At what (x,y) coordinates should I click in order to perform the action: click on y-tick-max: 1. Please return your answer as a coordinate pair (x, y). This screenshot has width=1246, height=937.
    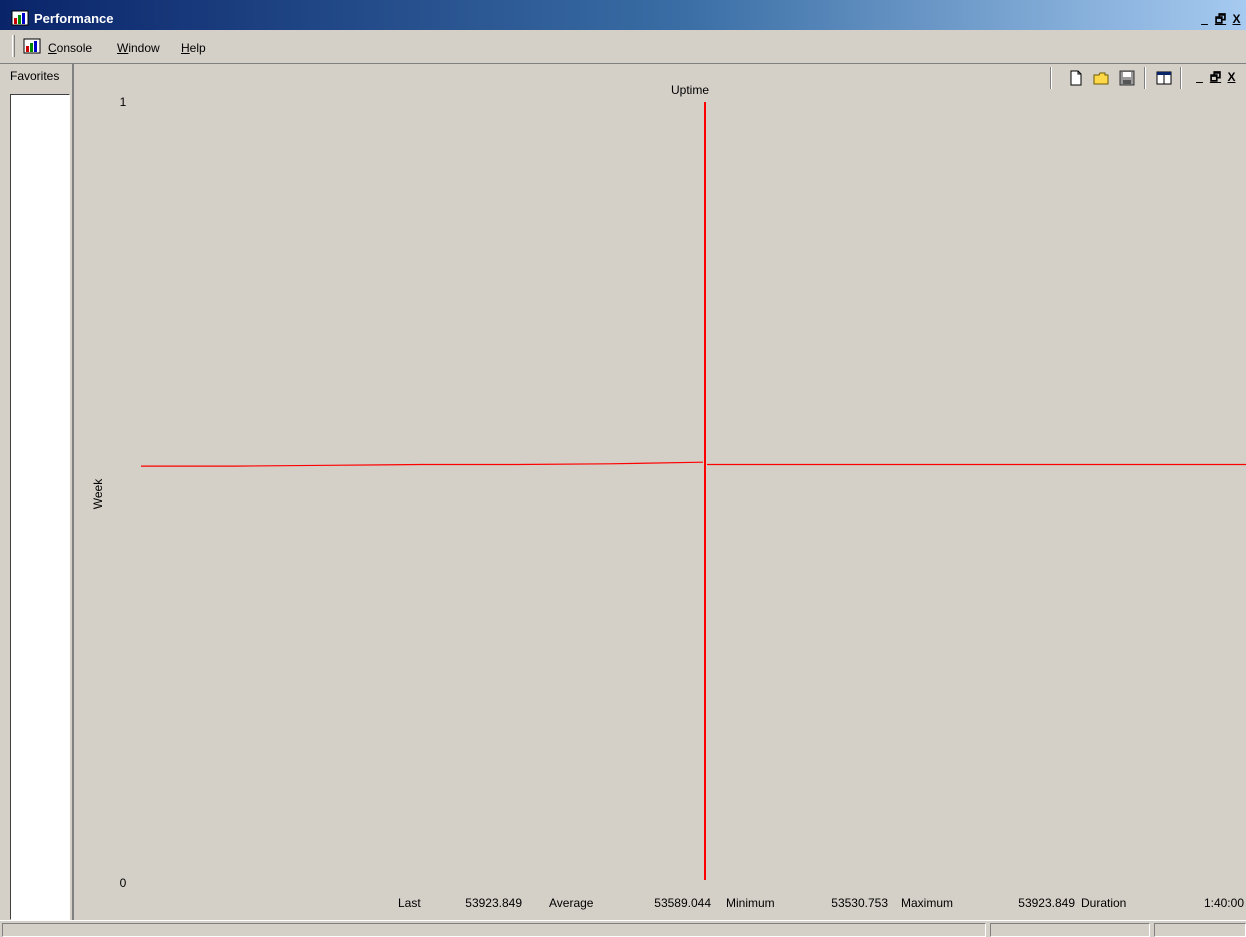
    Looking at the image, I should click on (123, 102).